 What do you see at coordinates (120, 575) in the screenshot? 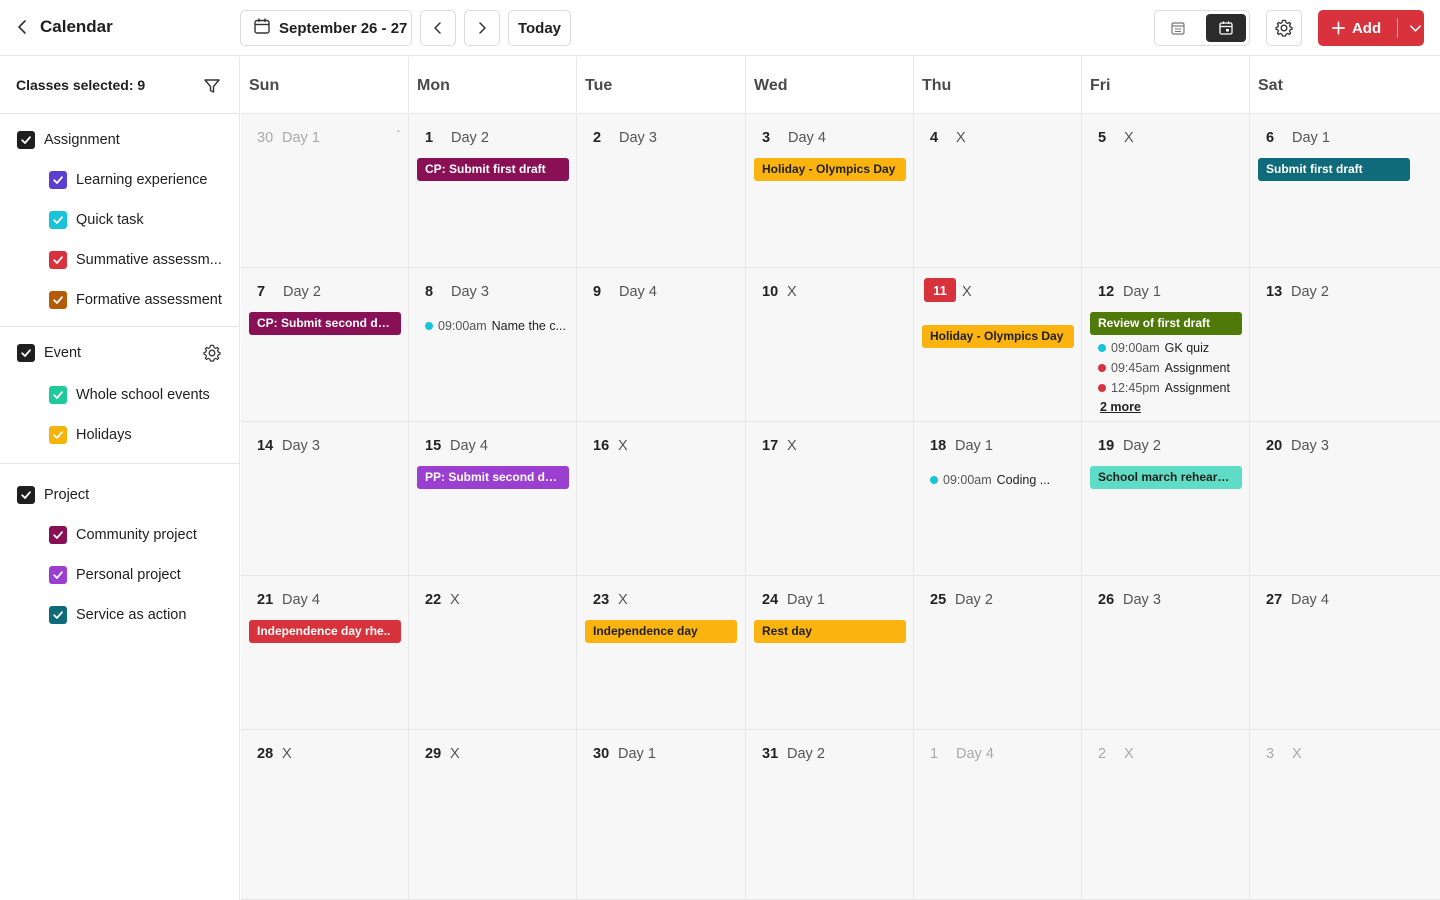
I see `class-toggle-personal-project: Personal project` at bounding box center [120, 575].